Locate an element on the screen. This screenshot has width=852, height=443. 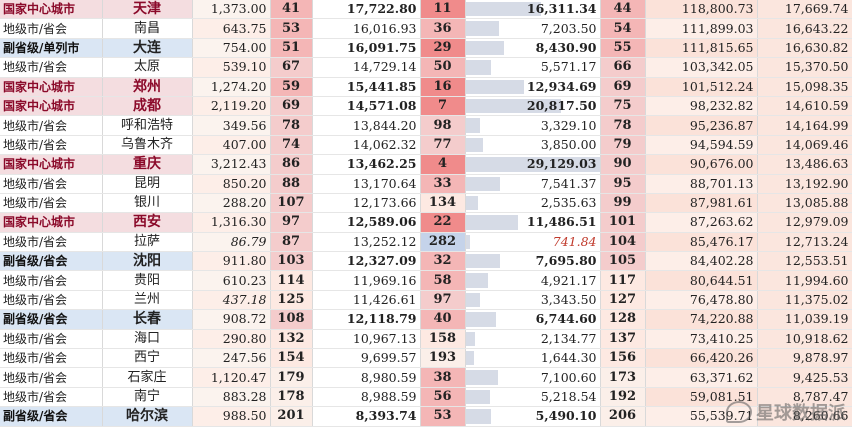
city-name: 银川 is located at coordinates (147, 203).